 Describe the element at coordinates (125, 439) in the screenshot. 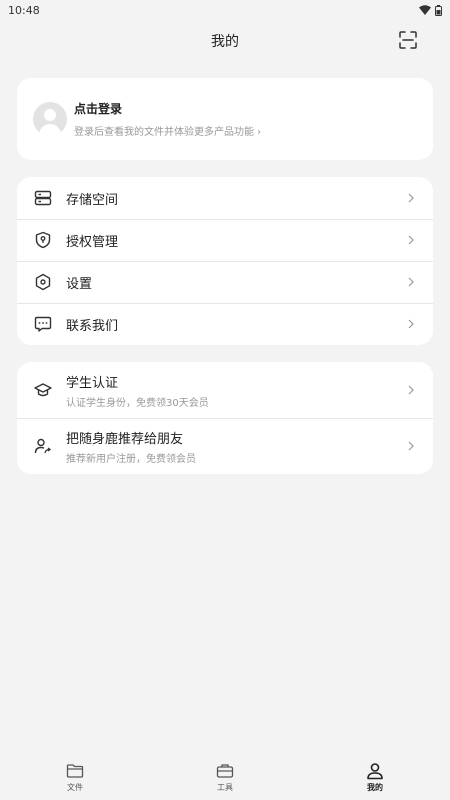

I see `promo-title: 把随身鹿推荐给朋友` at that location.